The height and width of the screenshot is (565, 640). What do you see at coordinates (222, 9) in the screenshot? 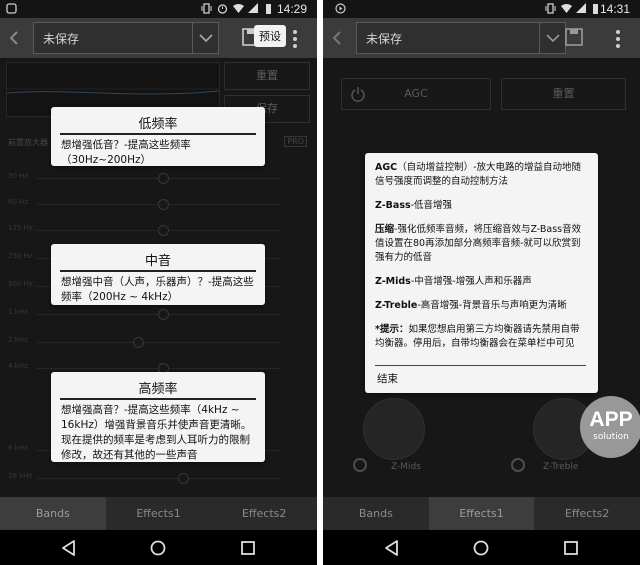
I see `alarm-icon` at bounding box center [222, 9].